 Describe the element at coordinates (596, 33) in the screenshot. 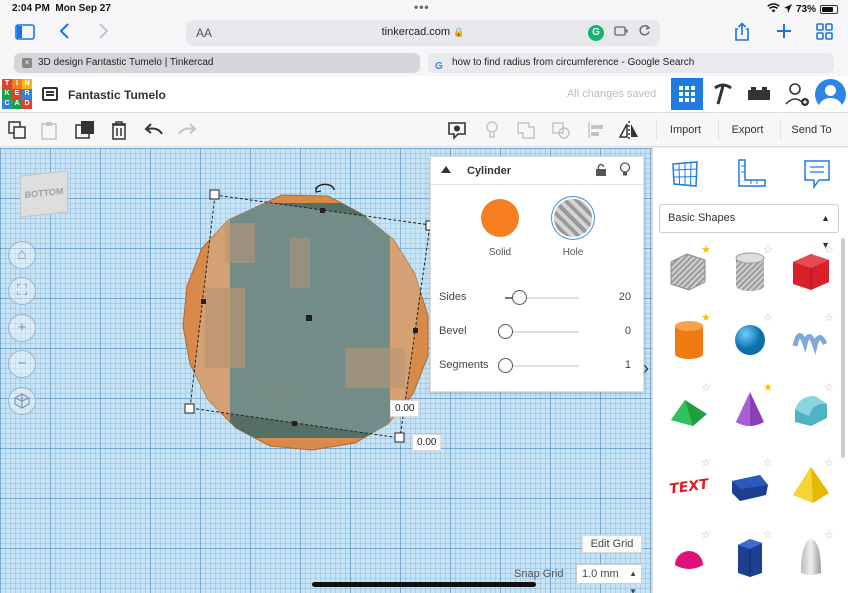

I see `grammarly-icon: G` at that location.